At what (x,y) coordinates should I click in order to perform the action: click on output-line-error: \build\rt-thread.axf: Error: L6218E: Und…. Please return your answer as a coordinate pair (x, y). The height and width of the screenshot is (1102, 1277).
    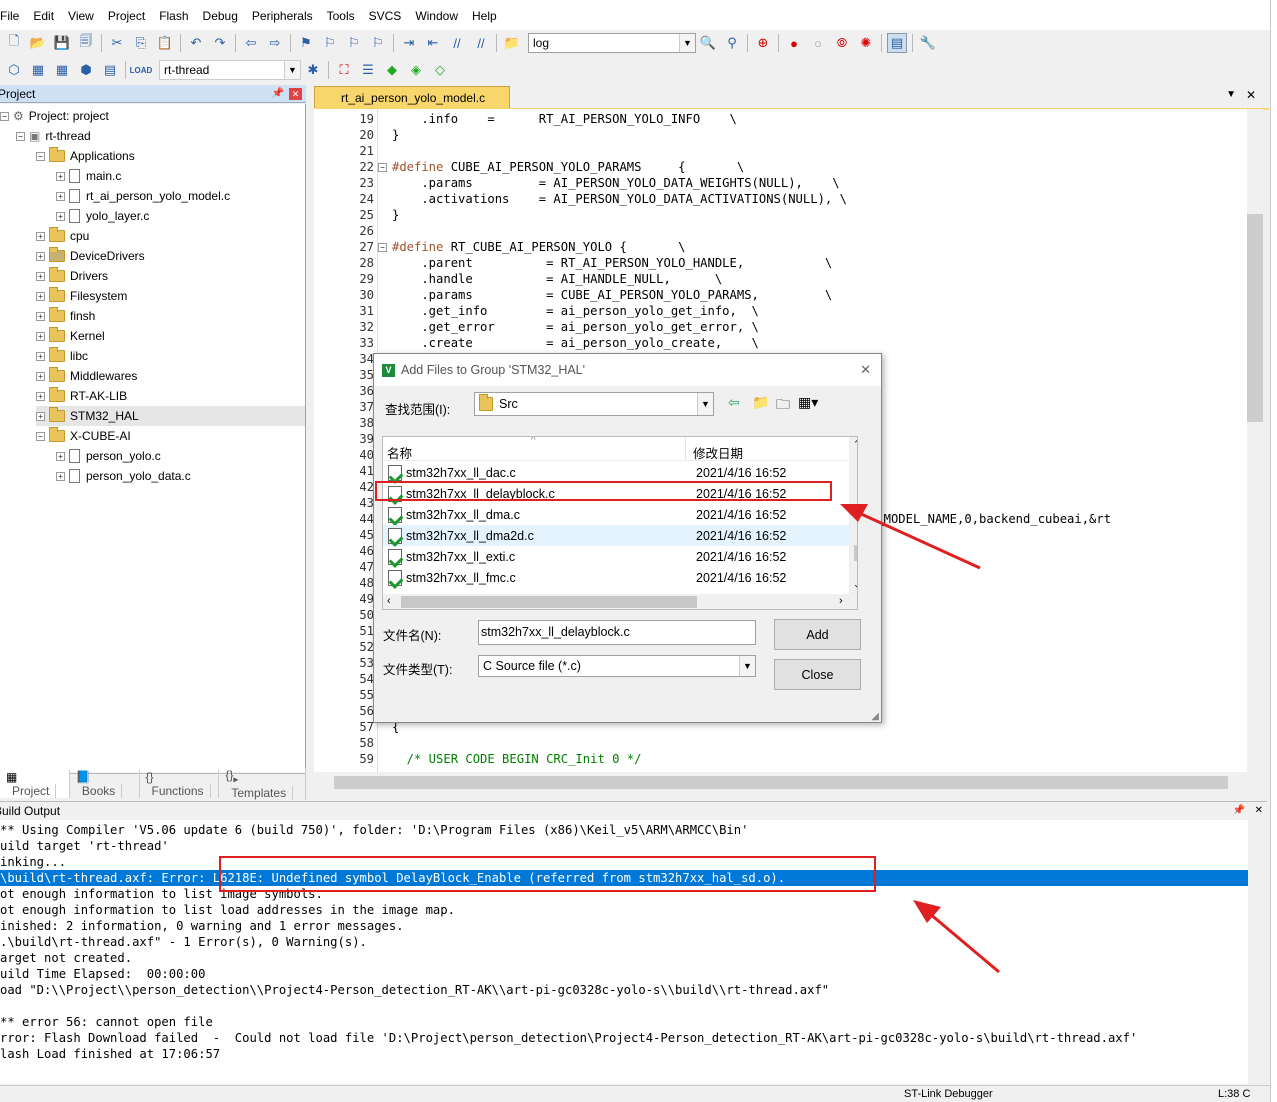
    Looking at the image, I should click on (624, 878).